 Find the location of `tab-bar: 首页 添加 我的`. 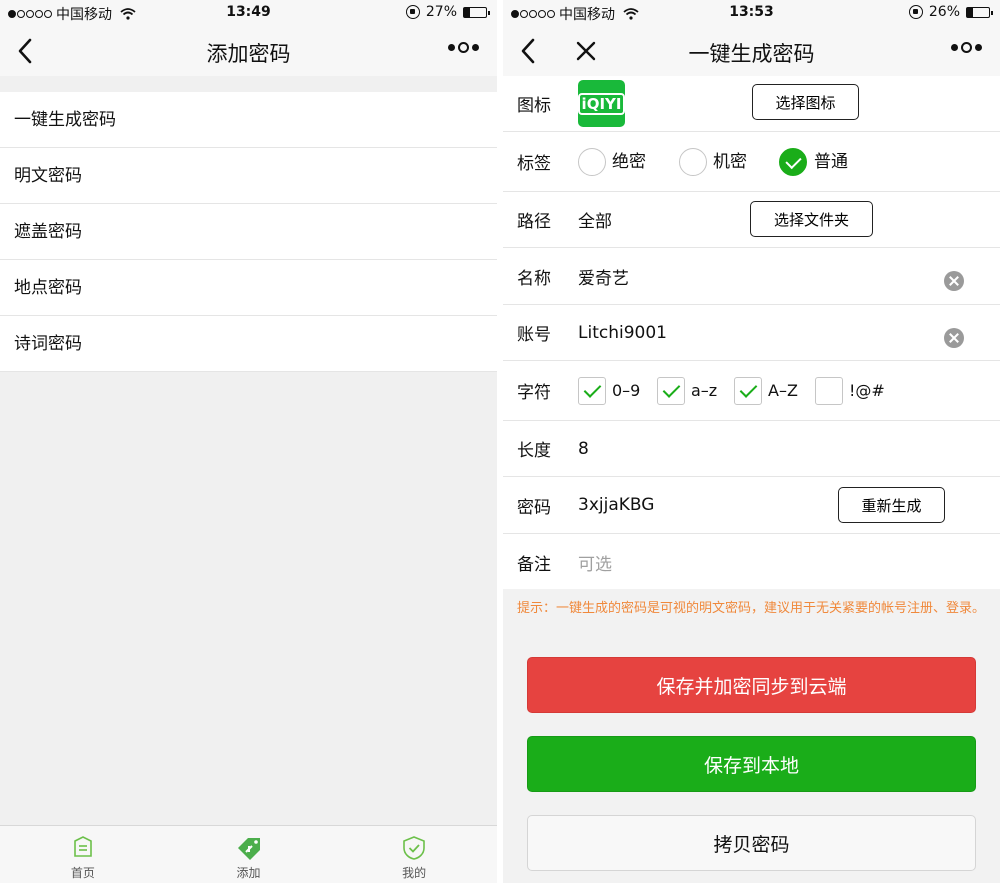

tab-bar: 首页 添加 我的 is located at coordinates (248, 854).